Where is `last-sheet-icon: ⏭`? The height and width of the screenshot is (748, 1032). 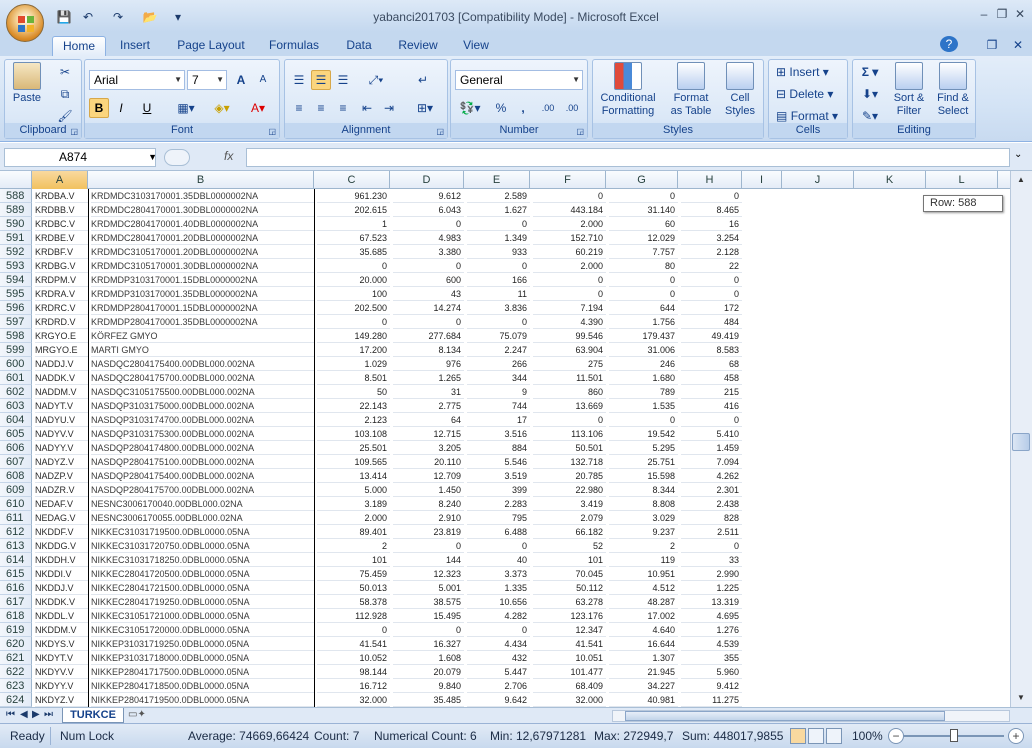 last-sheet-icon: ⏭ is located at coordinates (48, 714).